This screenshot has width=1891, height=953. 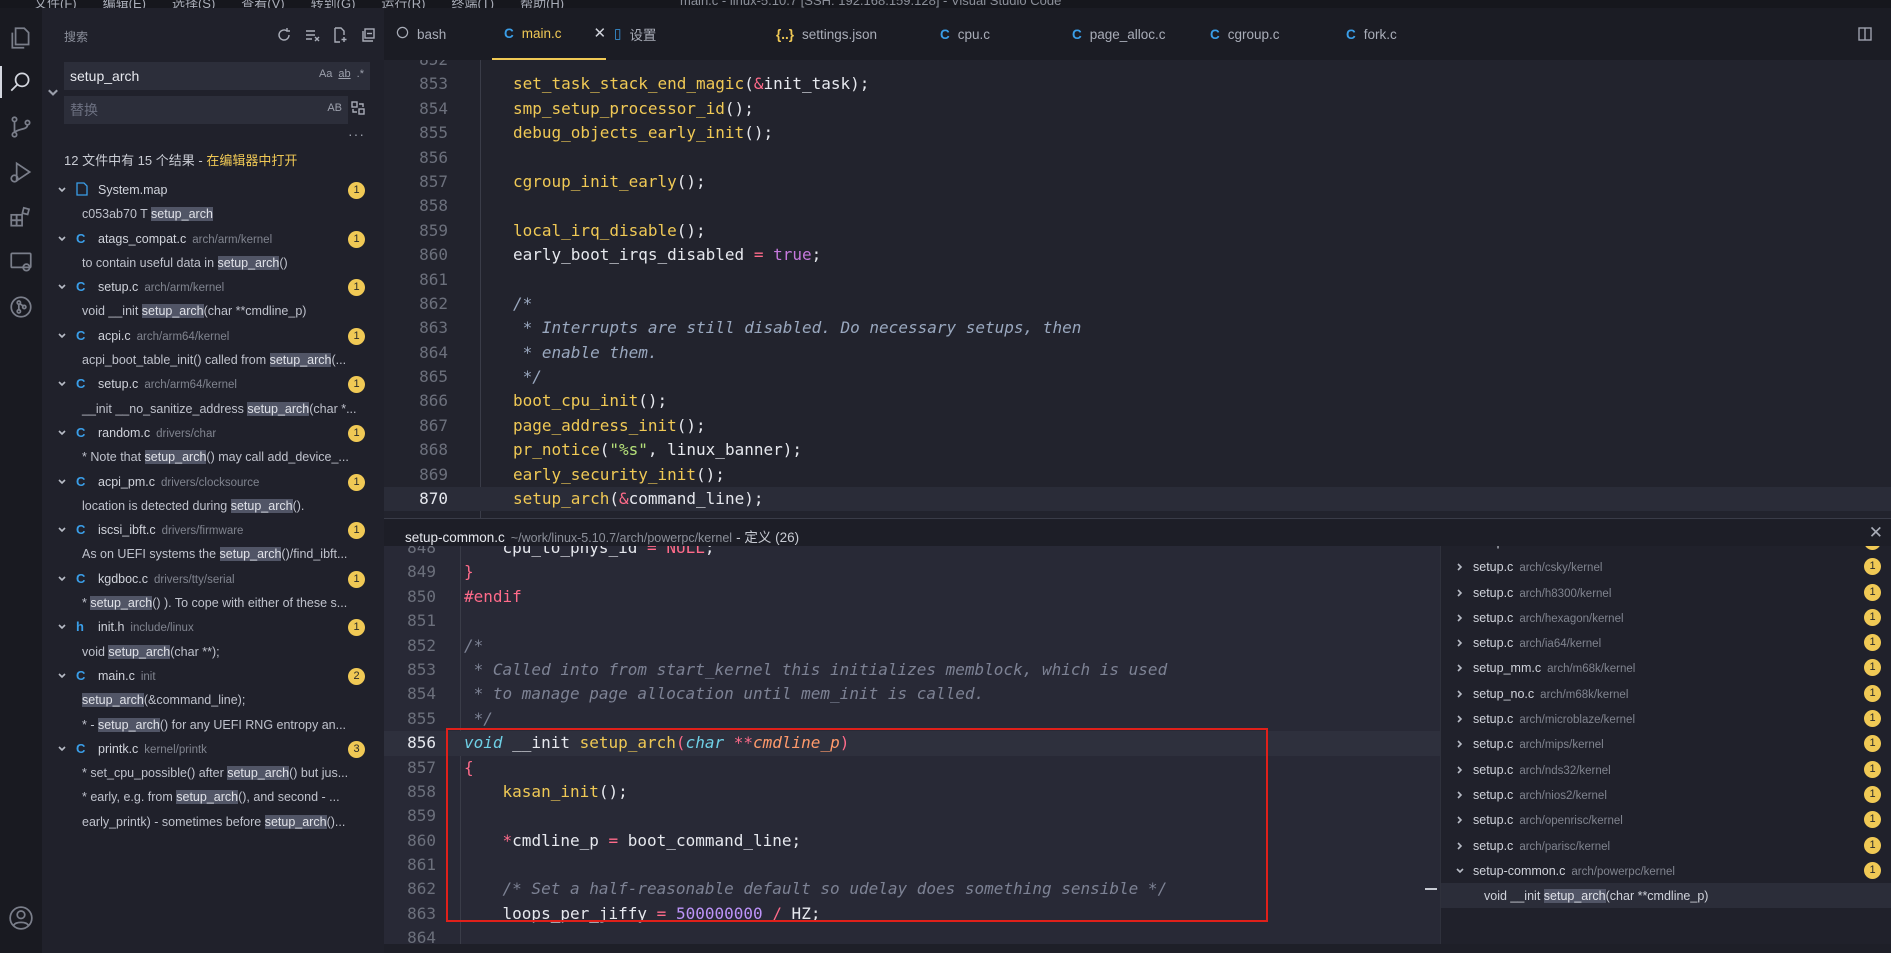 I want to click on menu-item: 查看(V), so click(x=262, y=4).